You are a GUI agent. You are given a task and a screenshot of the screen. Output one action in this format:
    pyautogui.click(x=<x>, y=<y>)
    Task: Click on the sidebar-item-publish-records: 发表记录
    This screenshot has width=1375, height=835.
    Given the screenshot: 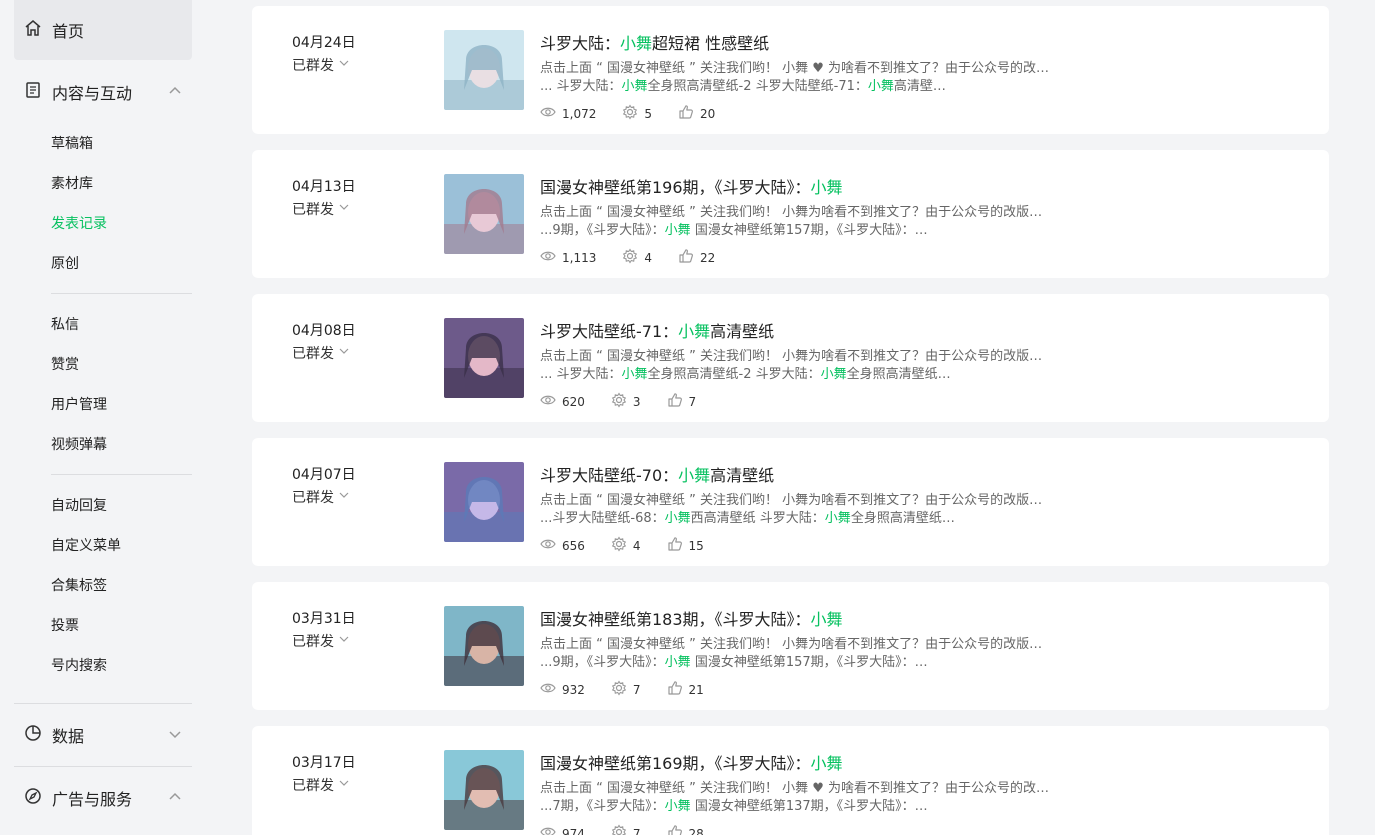 What is the action you would take?
    pyautogui.click(x=79, y=224)
    